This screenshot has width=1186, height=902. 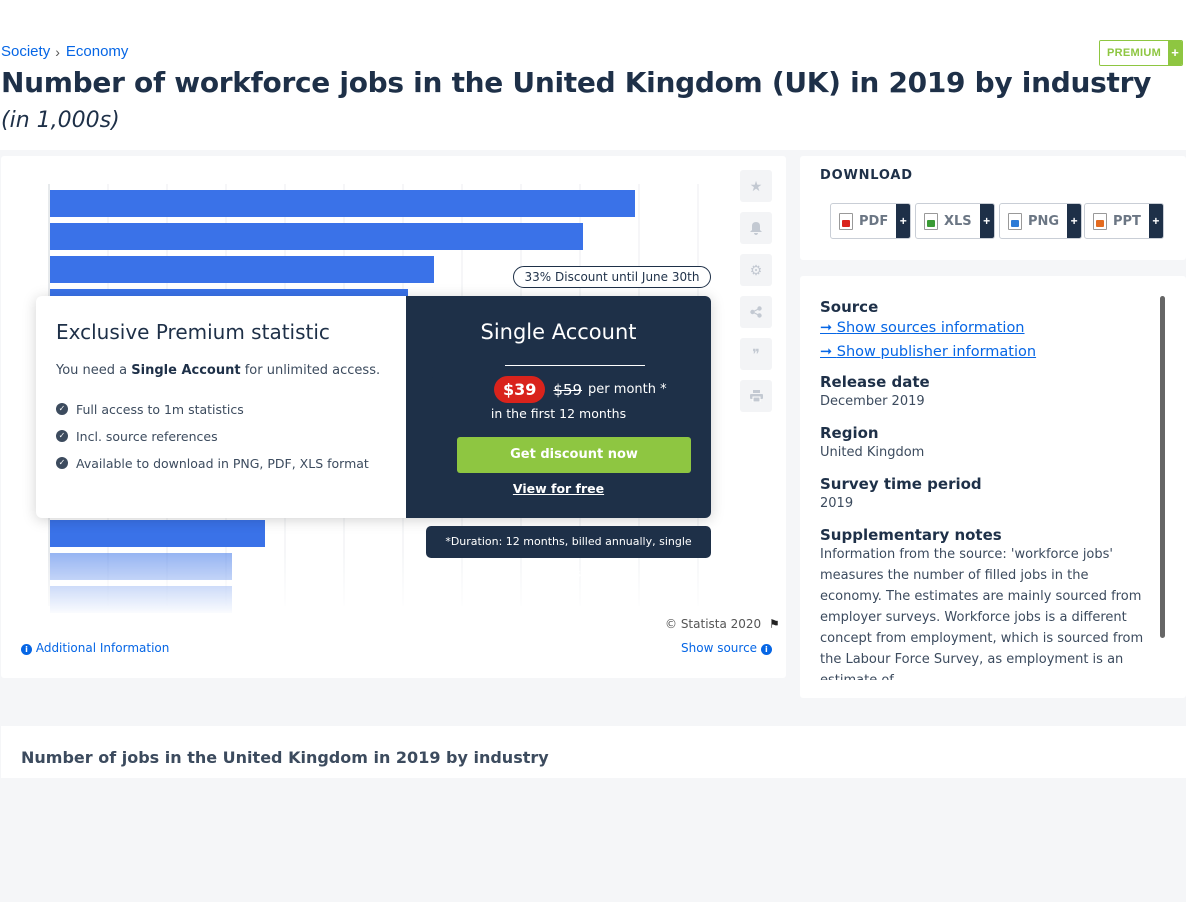 What do you see at coordinates (931, 221) in the screenshot?
I see `xls-file-icon` at bounding box center [931, 221].